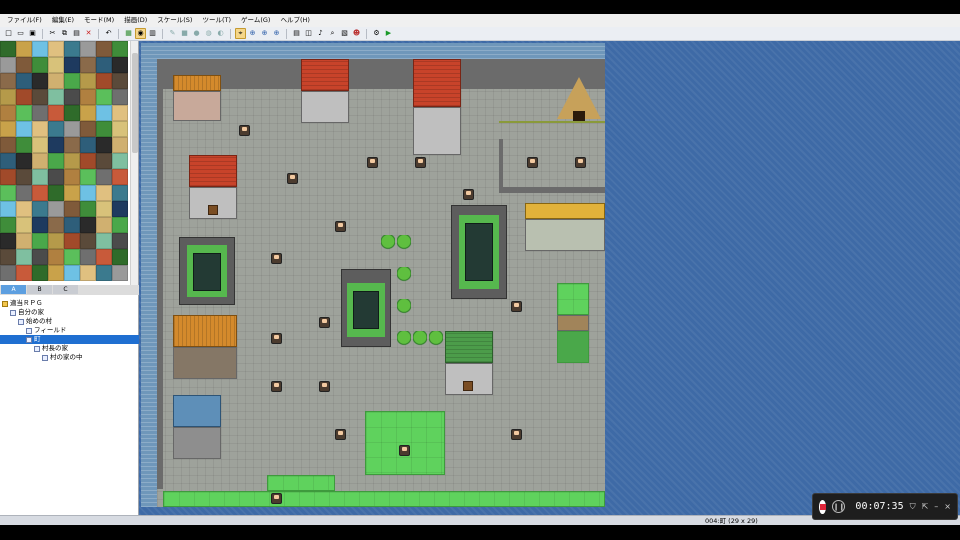  Describe the element at coordinates (174, 20) in the screenshot. I see `menu-item: スケール(S)` at that location.